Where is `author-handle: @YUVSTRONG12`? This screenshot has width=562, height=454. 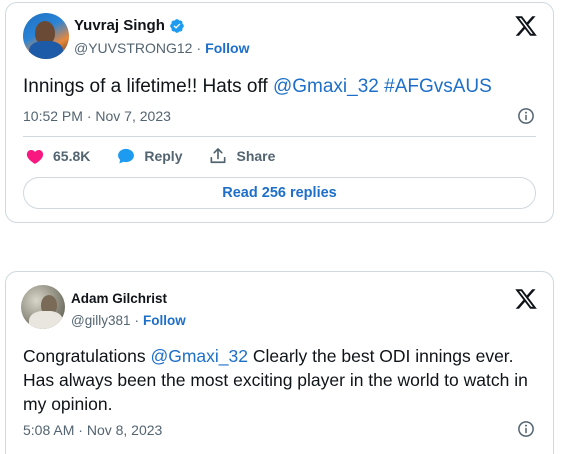 author-handle: @YUVSTRONG12 is located at coordinates (133, 48).